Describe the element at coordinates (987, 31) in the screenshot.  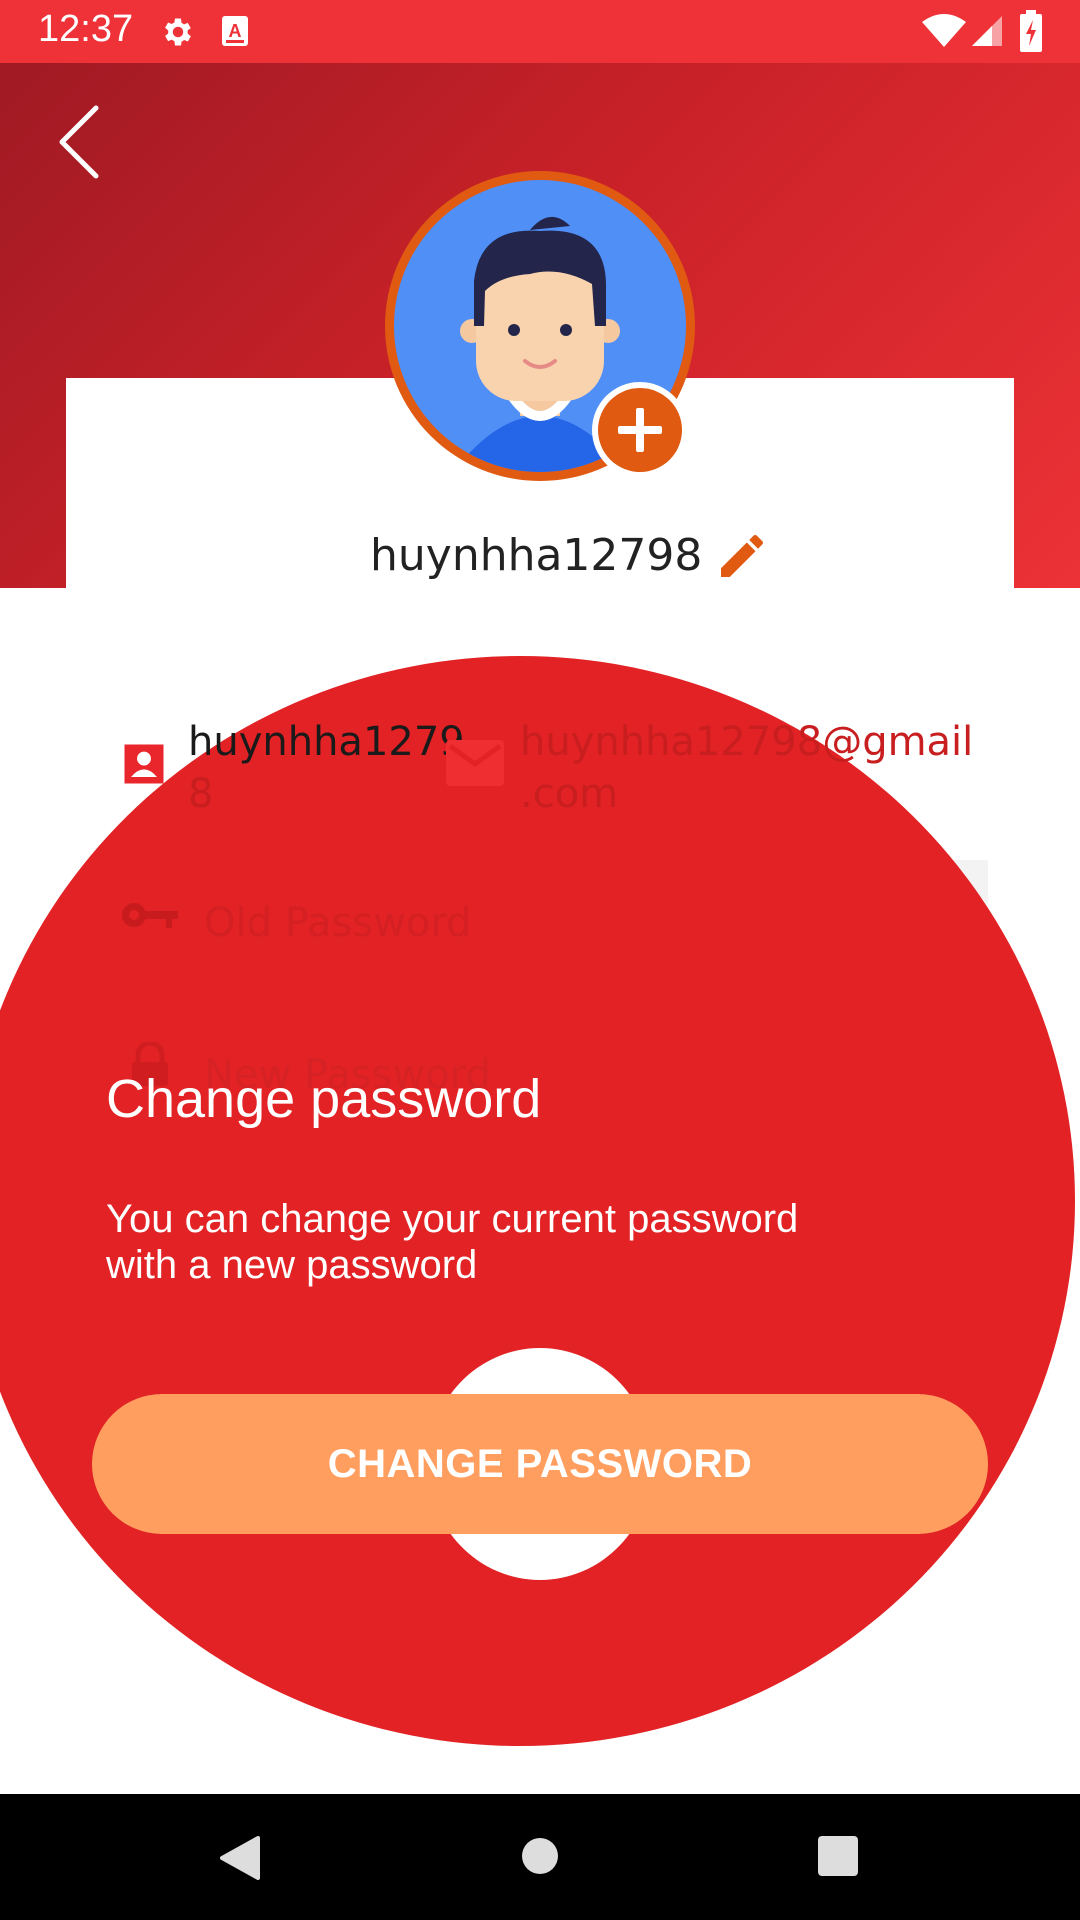
I see `signal-icon` at that location.